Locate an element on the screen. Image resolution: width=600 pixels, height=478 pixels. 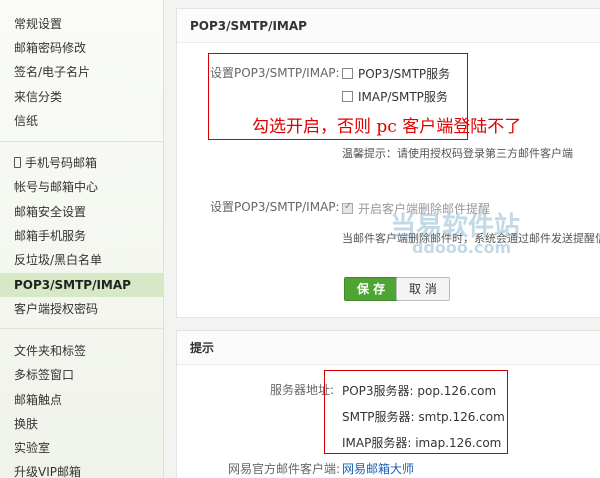
sidebar-item-multi-tab: 多标签窗口 is located at coordinates (44, 375).